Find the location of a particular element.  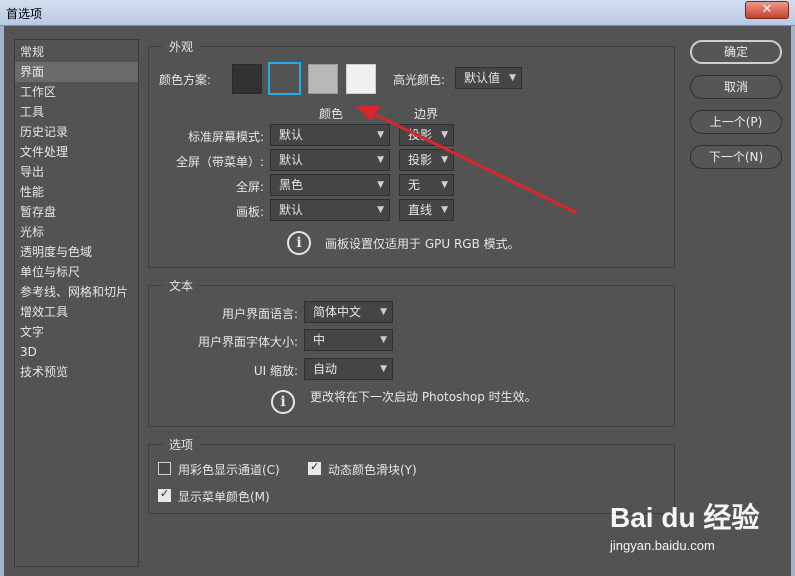

fullscreen-menu-color-select: 默认 ▼ is located at coordinates (330, 160).